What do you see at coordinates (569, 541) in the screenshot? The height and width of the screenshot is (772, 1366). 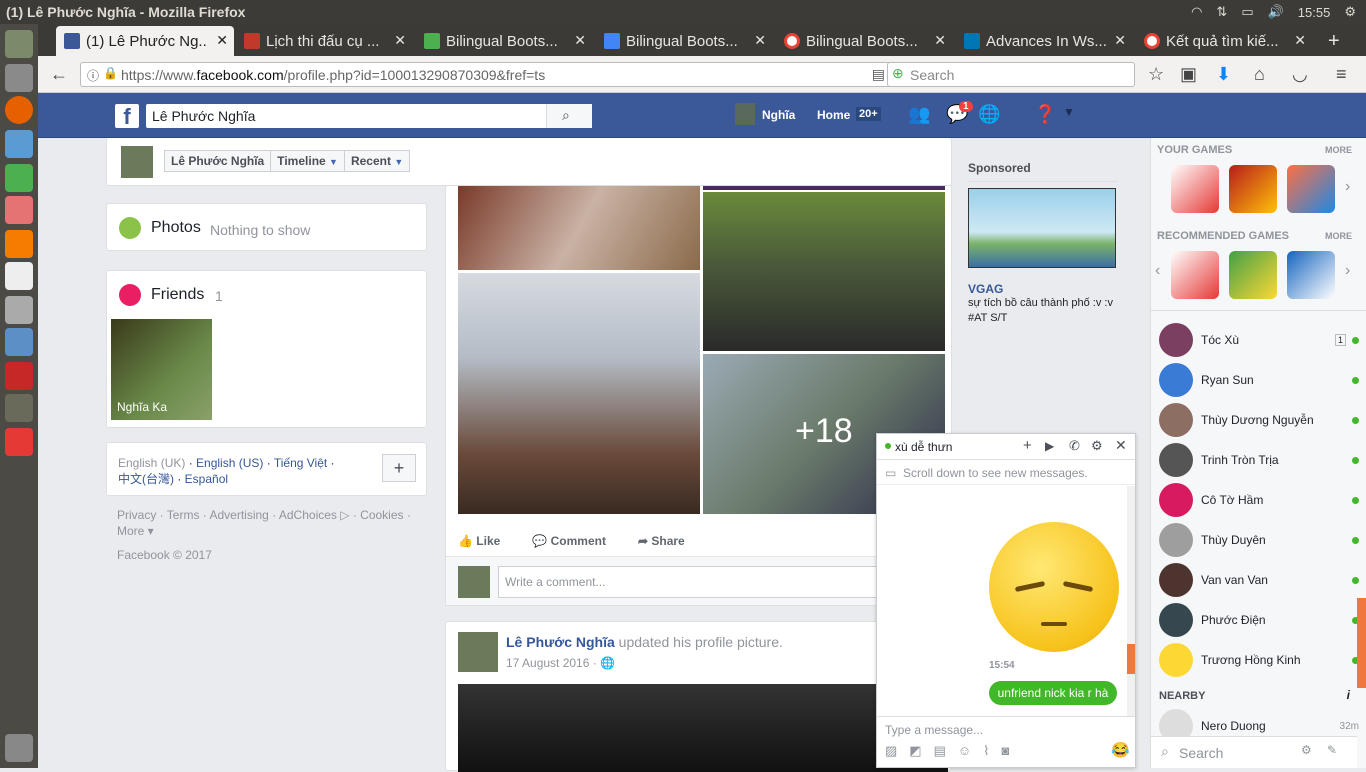 I see `comment-button: 💬 Comment` at bounding box center [569, 541].